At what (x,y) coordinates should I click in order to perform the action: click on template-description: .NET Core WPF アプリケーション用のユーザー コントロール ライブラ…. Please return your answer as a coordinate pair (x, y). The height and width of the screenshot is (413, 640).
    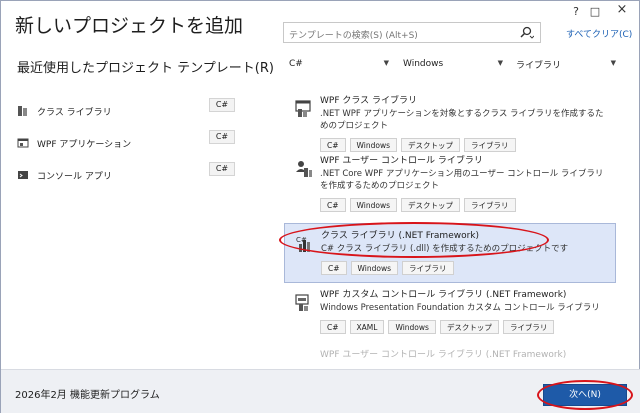
    Looking at the image, I should click on (462, 180).